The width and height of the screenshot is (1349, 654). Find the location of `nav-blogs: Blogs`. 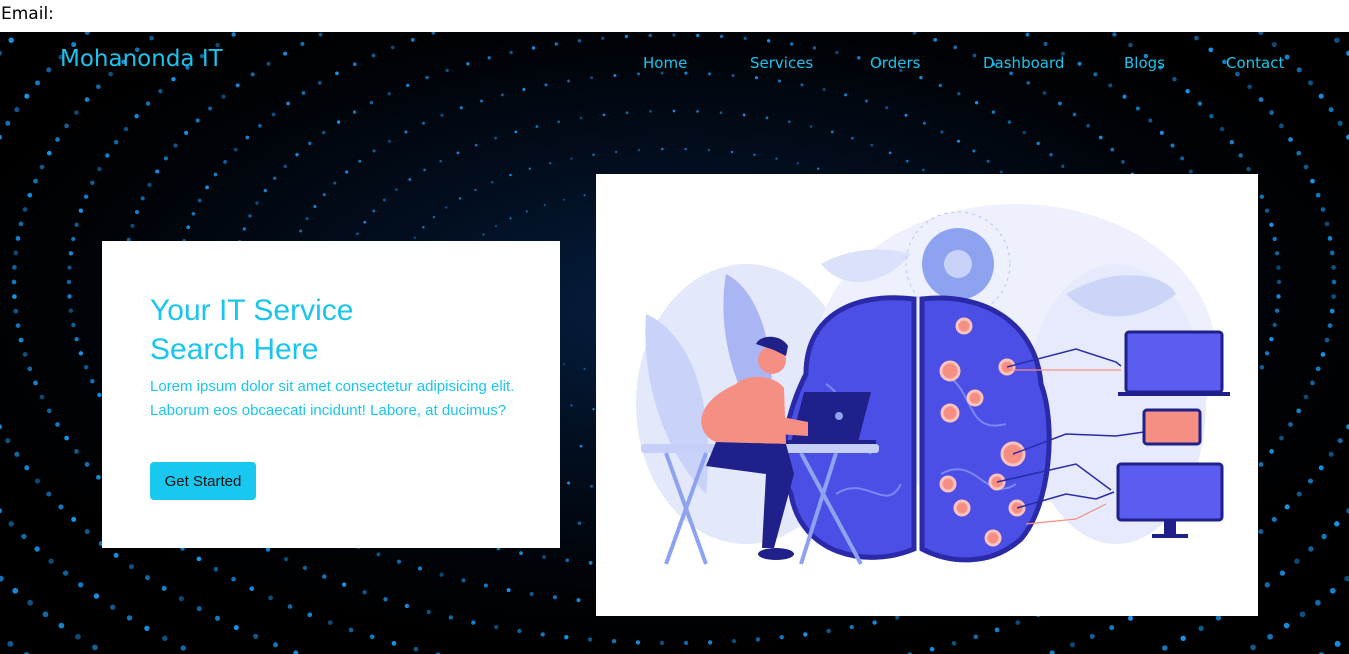

nav-blogs: Blogs is located at coordinates (1144, 63).